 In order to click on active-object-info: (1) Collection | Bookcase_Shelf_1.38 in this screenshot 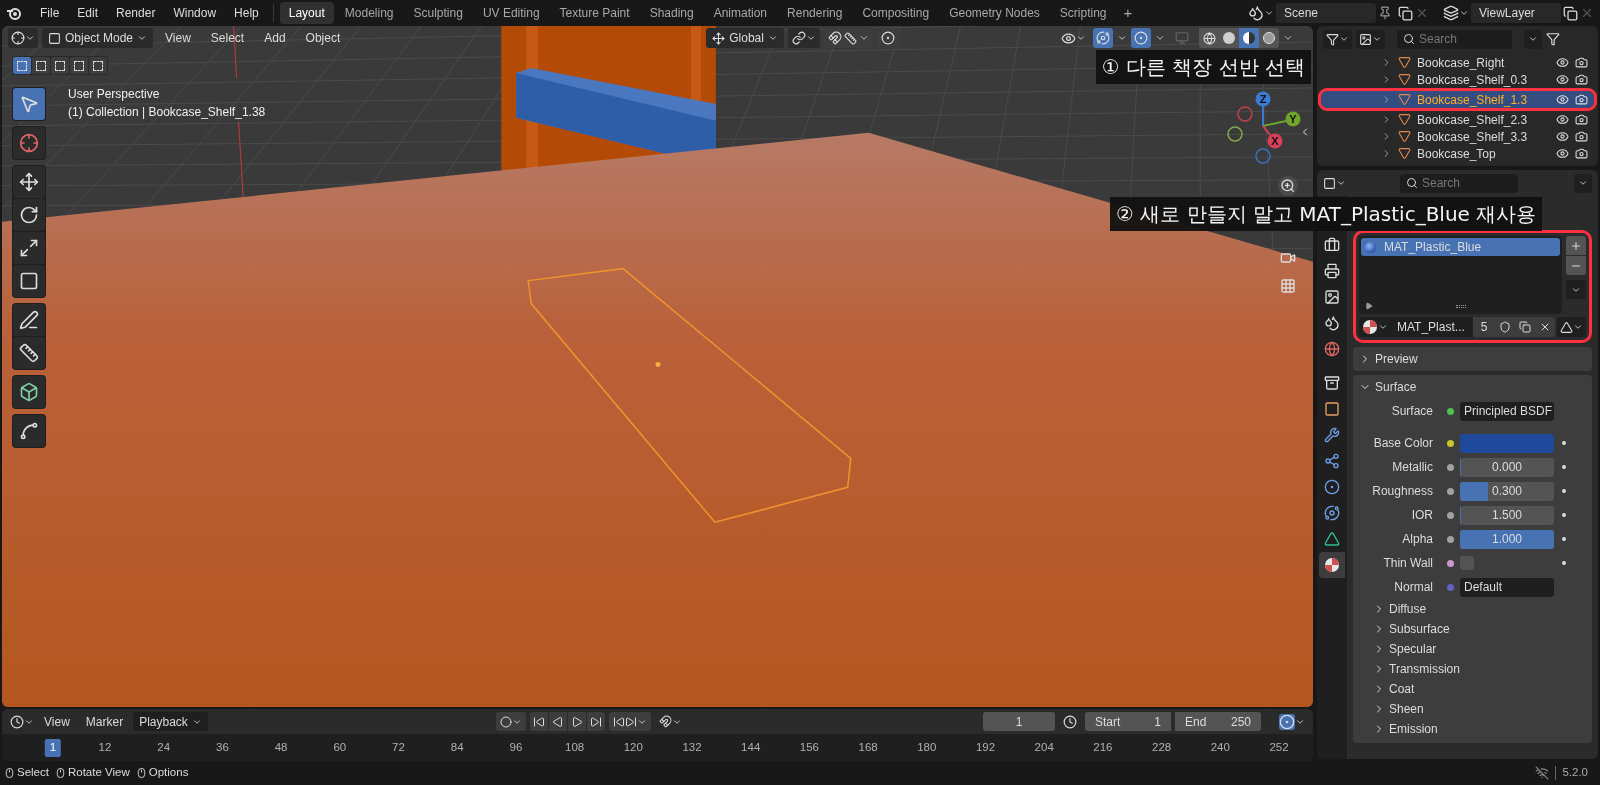, I will do `click(167, 112)`.